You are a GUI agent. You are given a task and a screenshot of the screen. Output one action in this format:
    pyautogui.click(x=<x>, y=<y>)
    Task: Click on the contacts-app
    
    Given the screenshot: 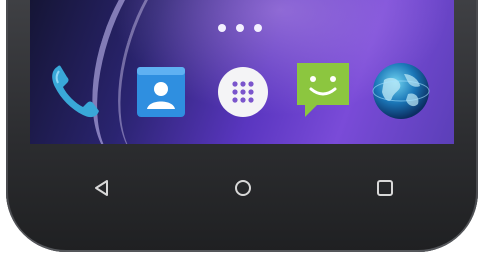 What is the action you would take?
    pyautogui.click(x=161, y=91)
    